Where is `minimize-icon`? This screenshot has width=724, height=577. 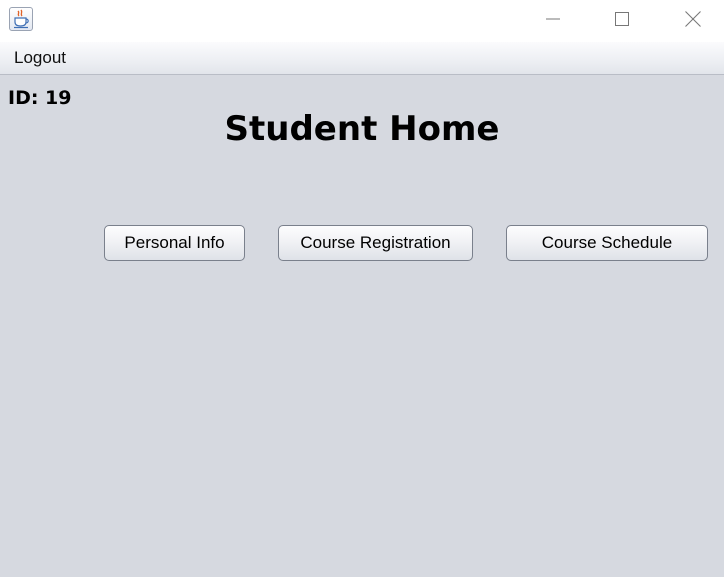 minimize-icon is located at coordinates (553, 19).